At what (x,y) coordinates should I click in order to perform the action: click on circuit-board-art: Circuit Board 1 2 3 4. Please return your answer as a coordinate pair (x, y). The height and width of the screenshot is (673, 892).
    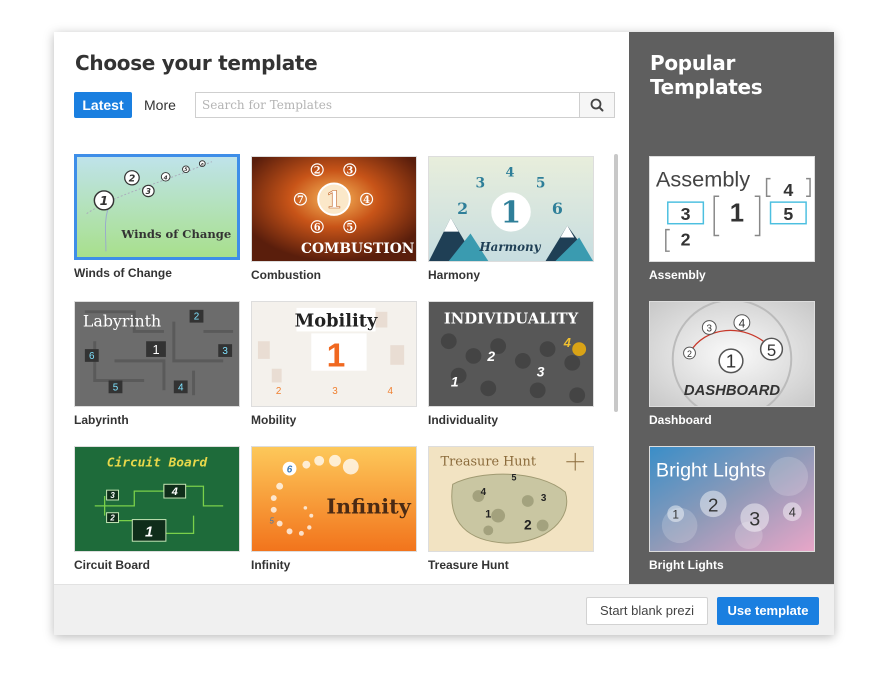
    Looking at the image, I should click on (157, 499).